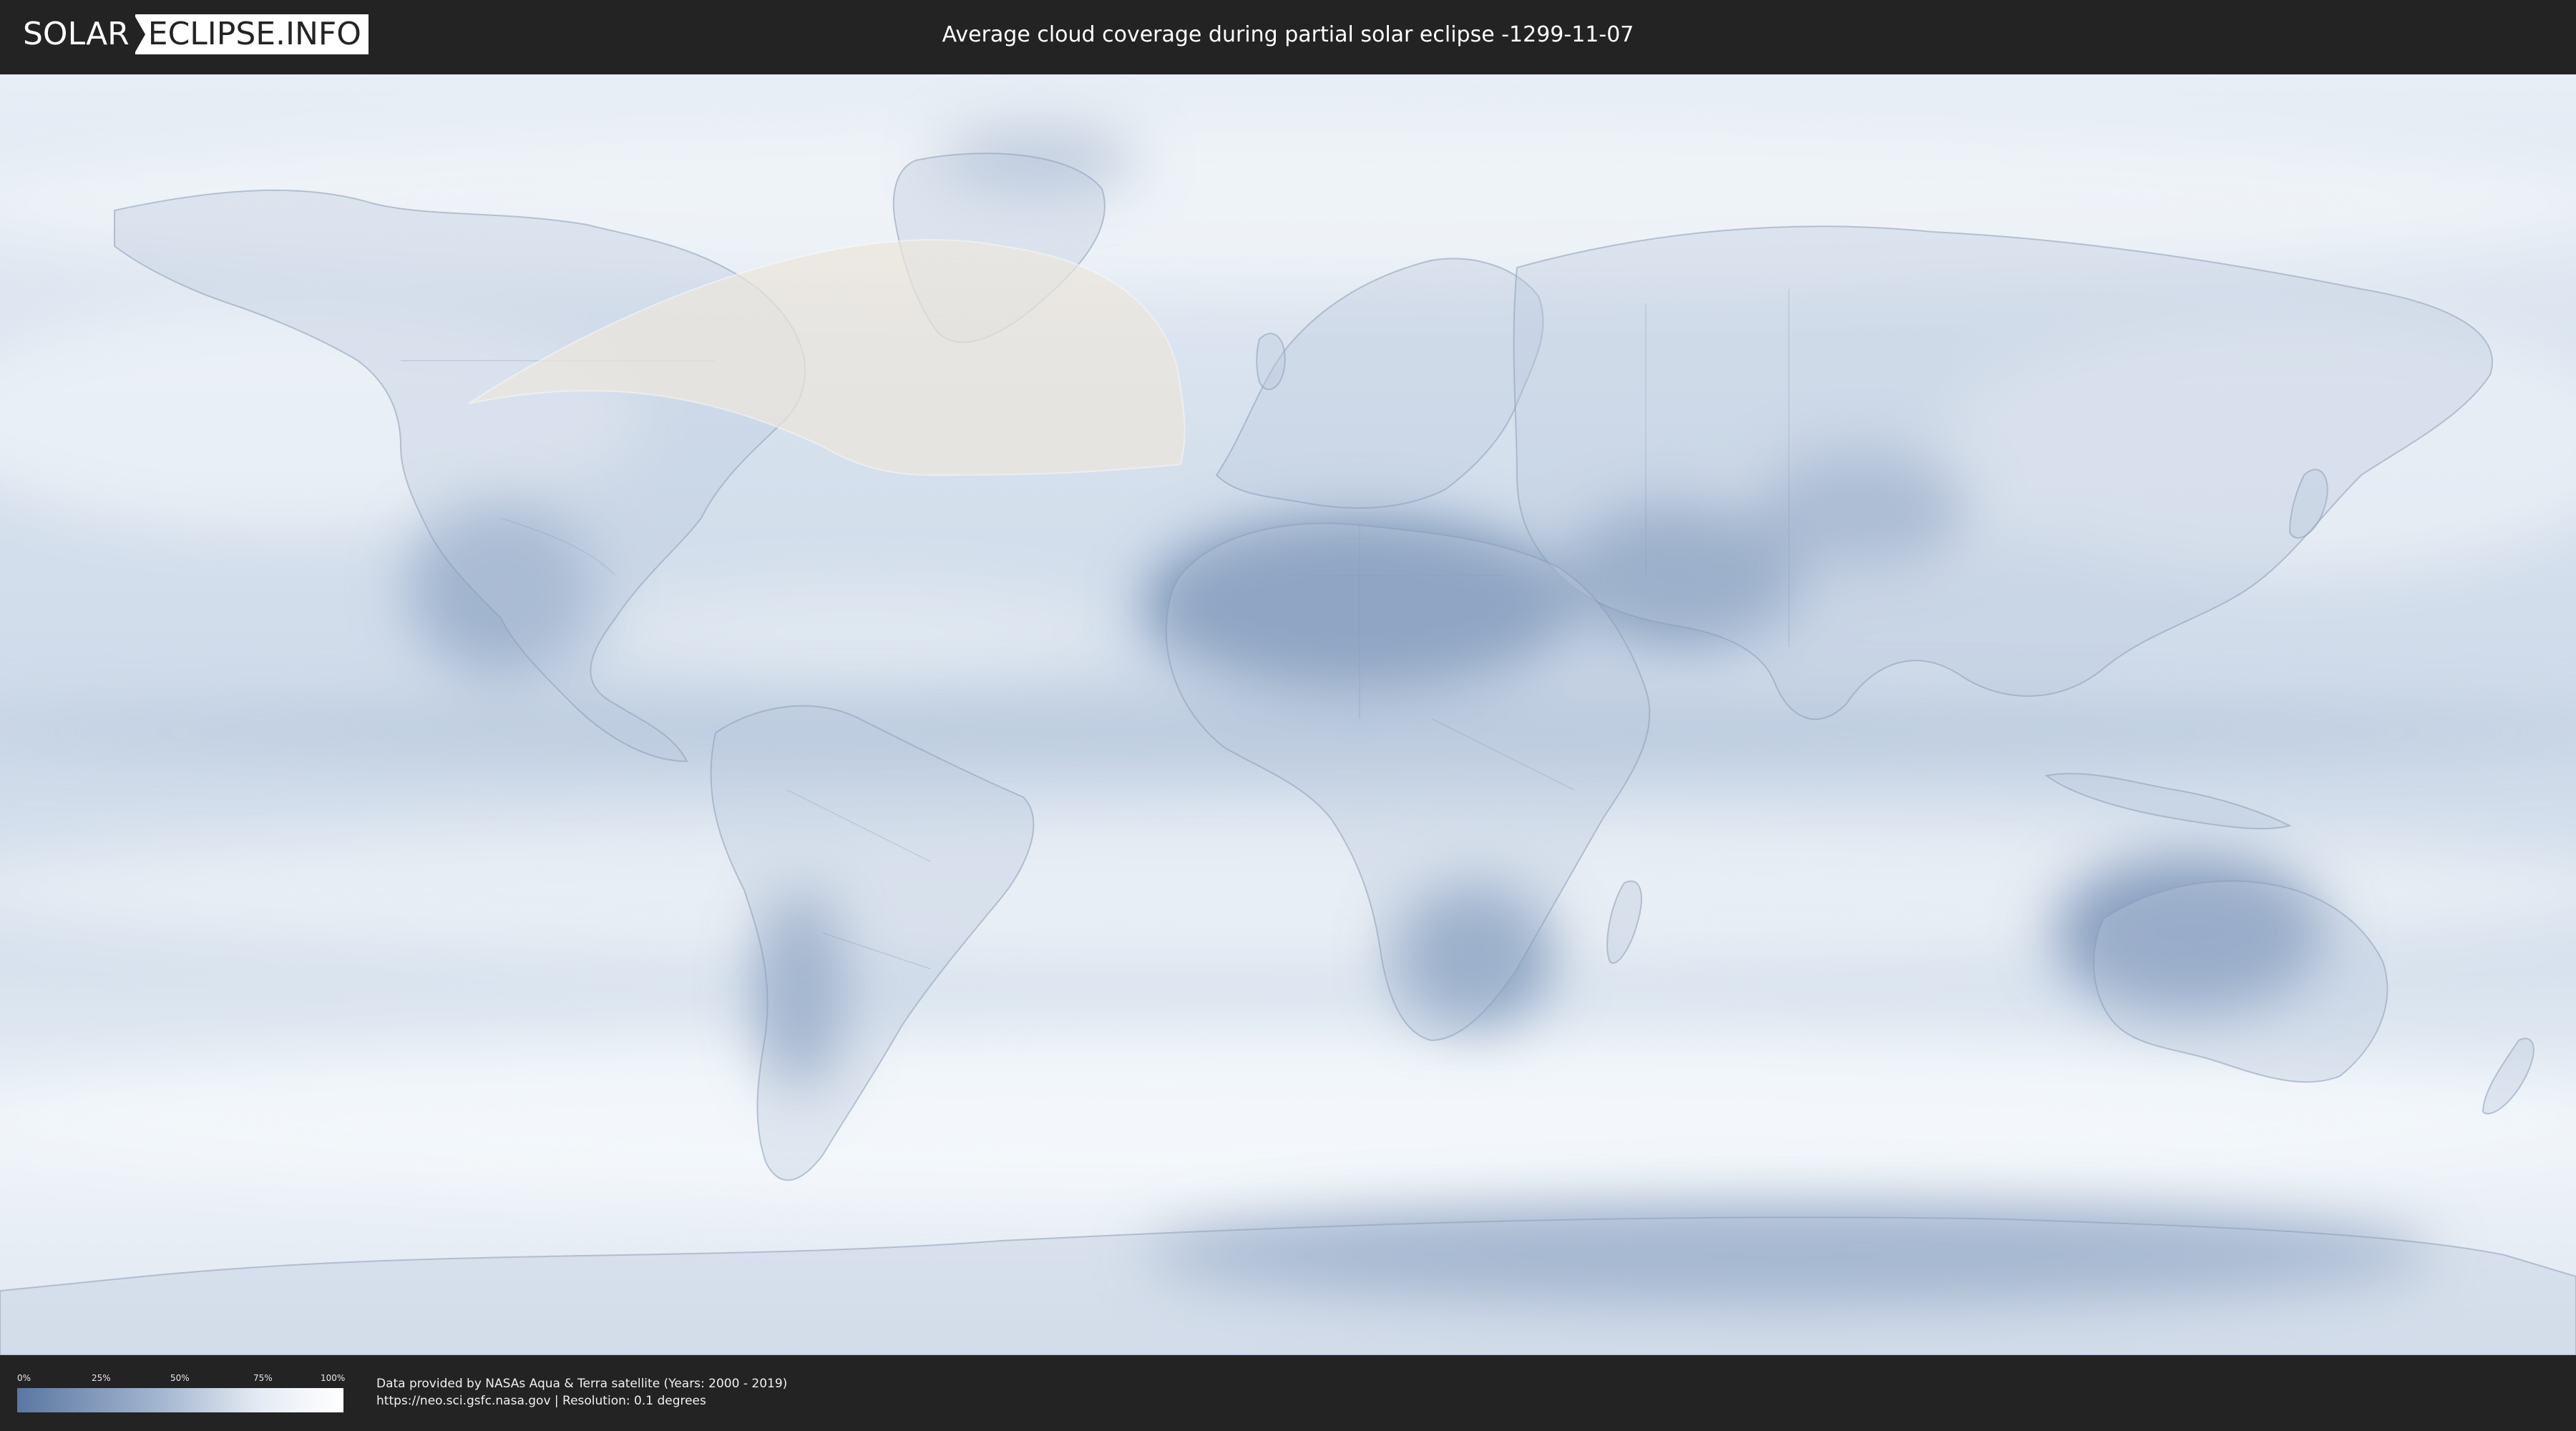 This screenshot has width=2576, height=1431. What do you see at coordinates (101, 1378) in the screenshot?
I see `legend-tick-25: 25%` at bounding box center [101, 1378].